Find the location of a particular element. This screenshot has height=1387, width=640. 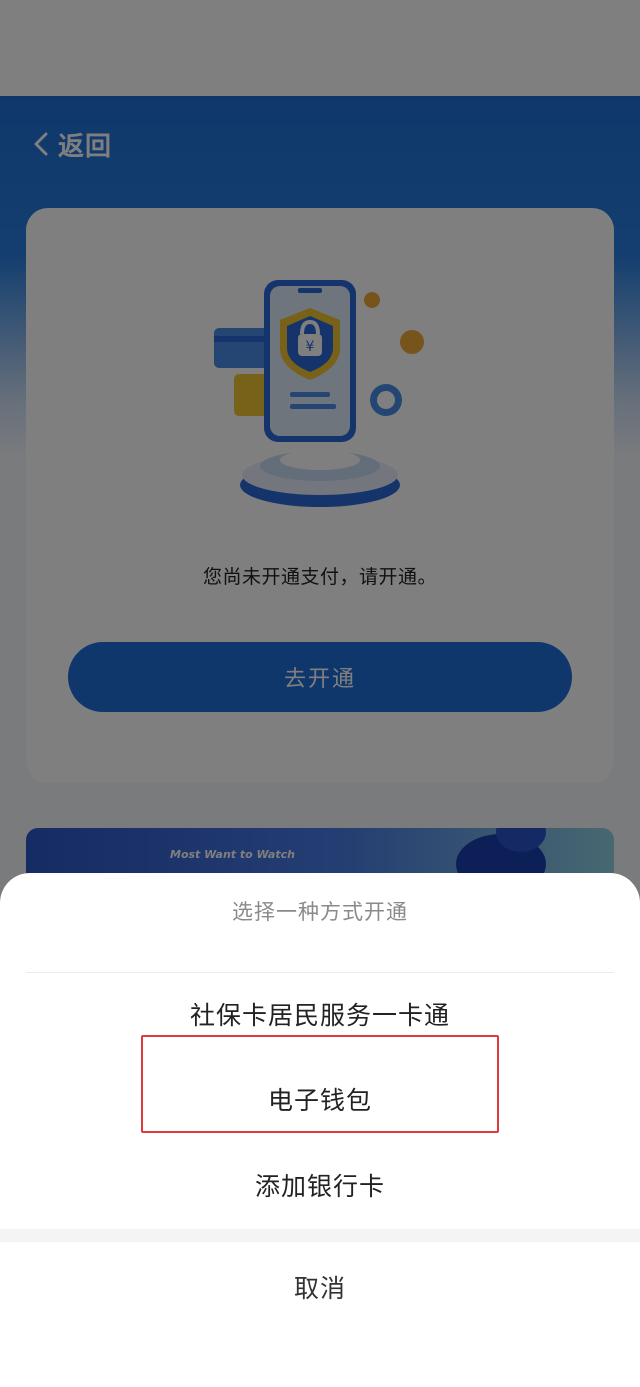

sheet-separator is located at coordinates (320, 1235).